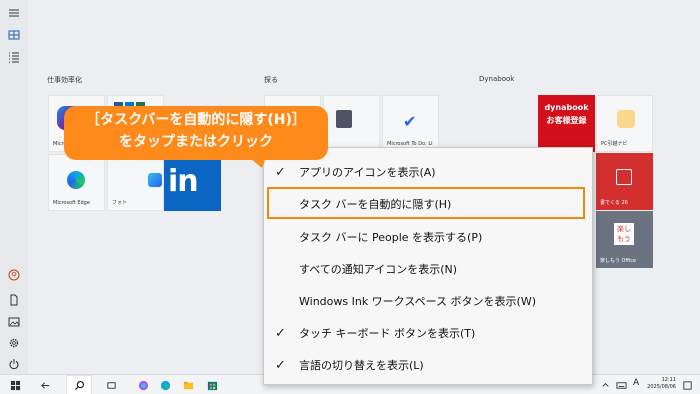 The height and width of the screenshot is (394, 700). What do you see at coordinates (15, 385) in the screenshot?
I see `windows-start-icon` at bounding box center [15, 385].